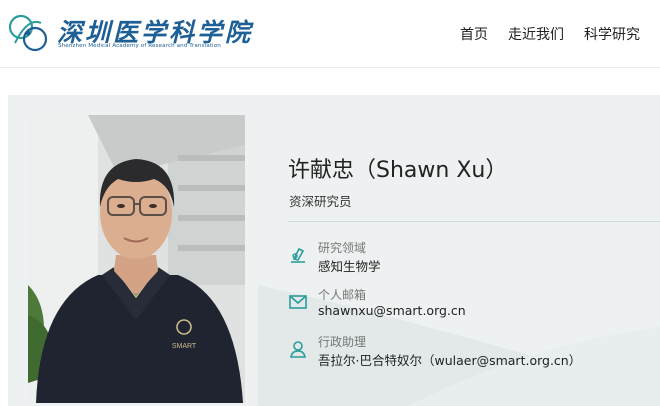 The image size is (660, 406). I want to click on info-divider, so click(474, 221).